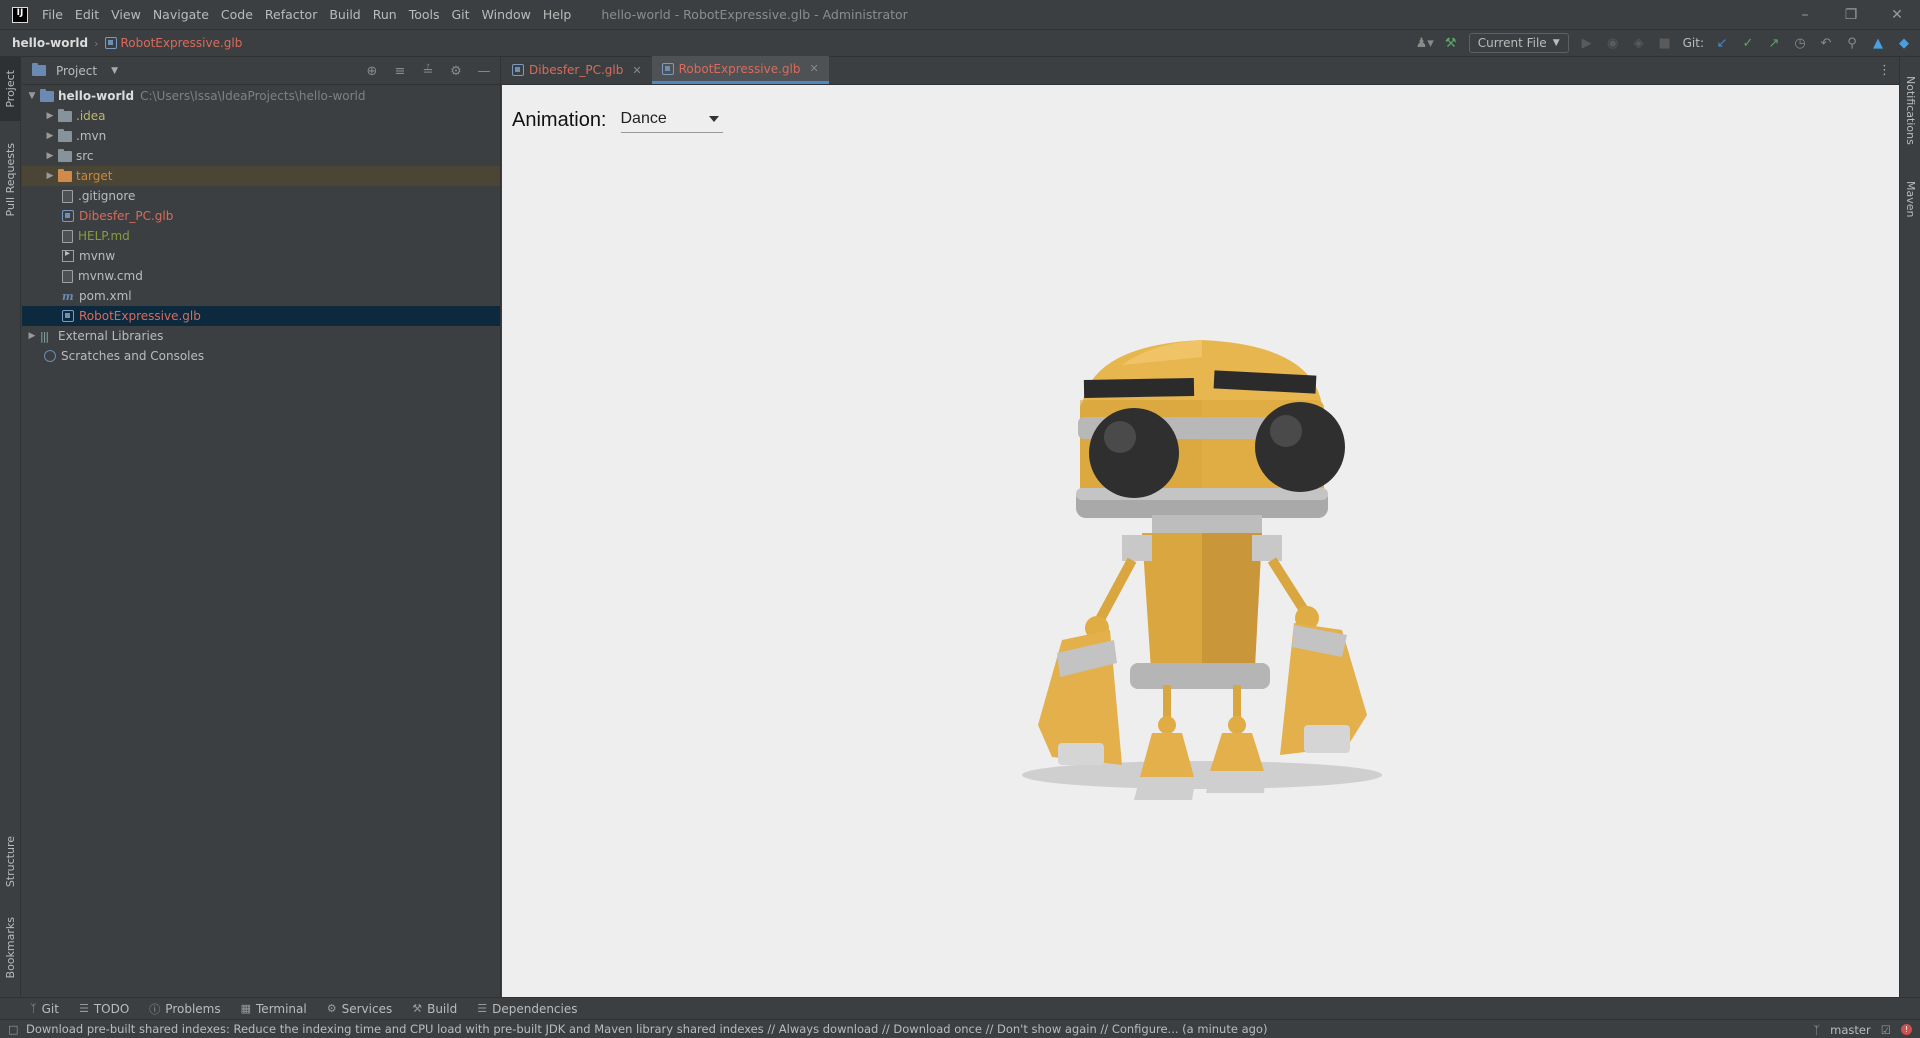 This screenshot has width=1920, height=1038. I want to click on todo-tool-button: ☰ TODO, so click(104, 1009).